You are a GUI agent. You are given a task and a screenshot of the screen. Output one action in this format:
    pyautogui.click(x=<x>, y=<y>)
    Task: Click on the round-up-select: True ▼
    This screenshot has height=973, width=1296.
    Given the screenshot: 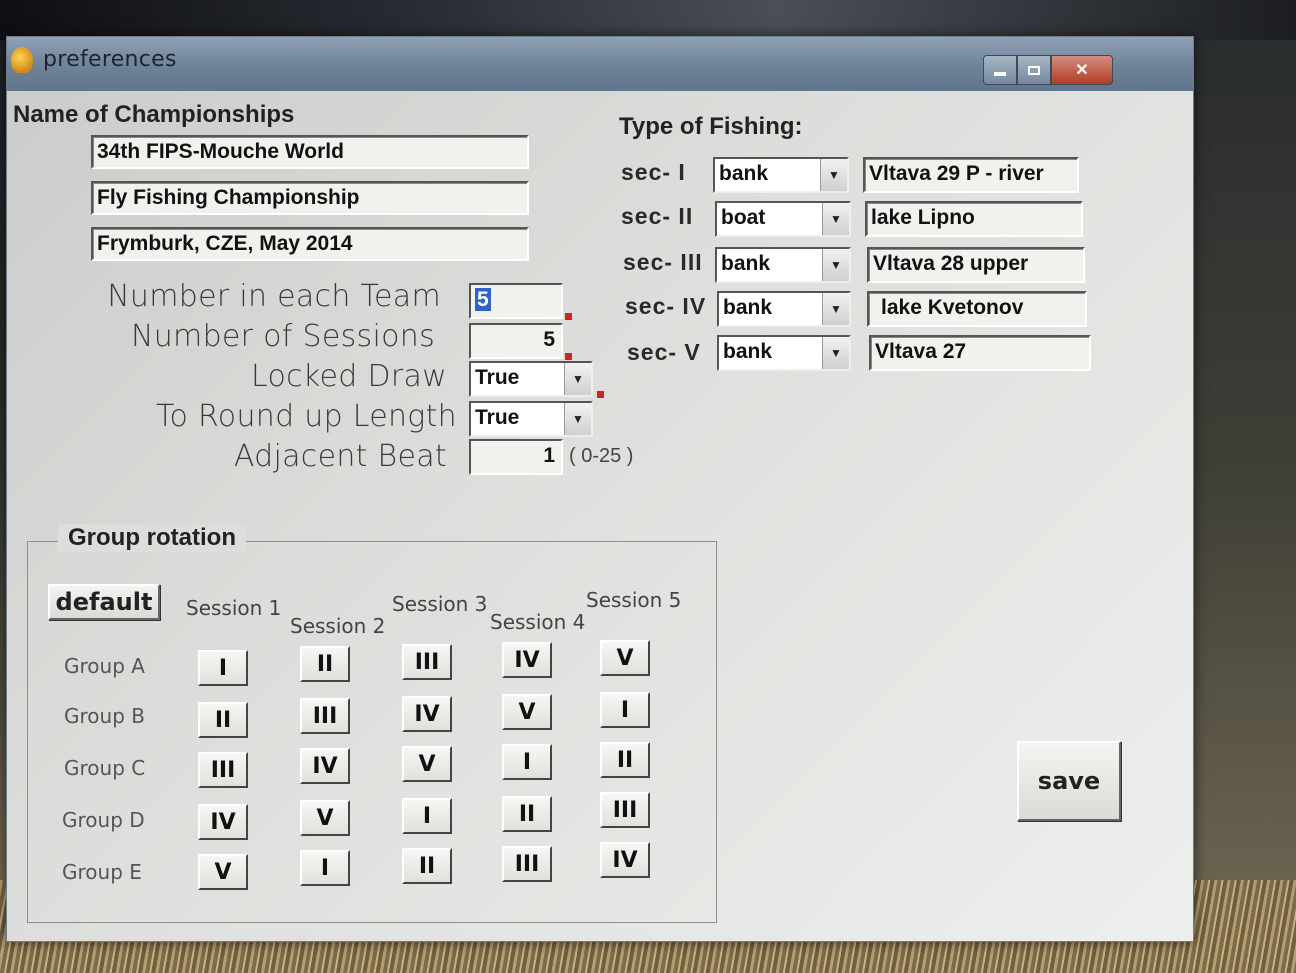 What is the action you would take?
    pyautogui.click(x=531, y=419)
    